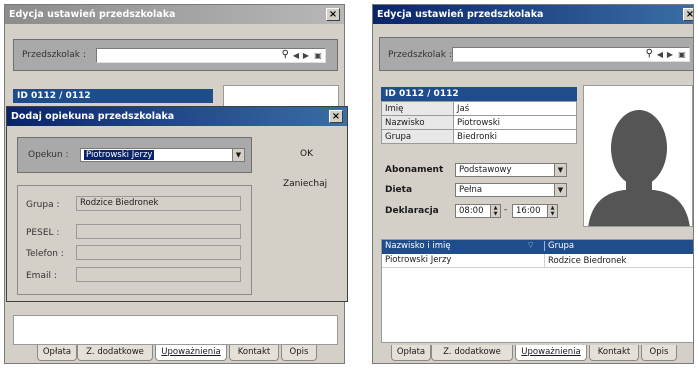  Describe the element at coordinates (515, 108) in the screenshot. I see `info-value: Jaś` at that location.